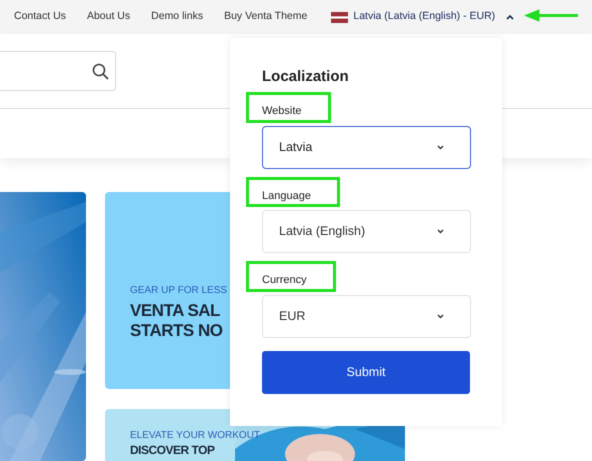  I want to click on nav-link: Buy Venta Theme, so click(266, 17).